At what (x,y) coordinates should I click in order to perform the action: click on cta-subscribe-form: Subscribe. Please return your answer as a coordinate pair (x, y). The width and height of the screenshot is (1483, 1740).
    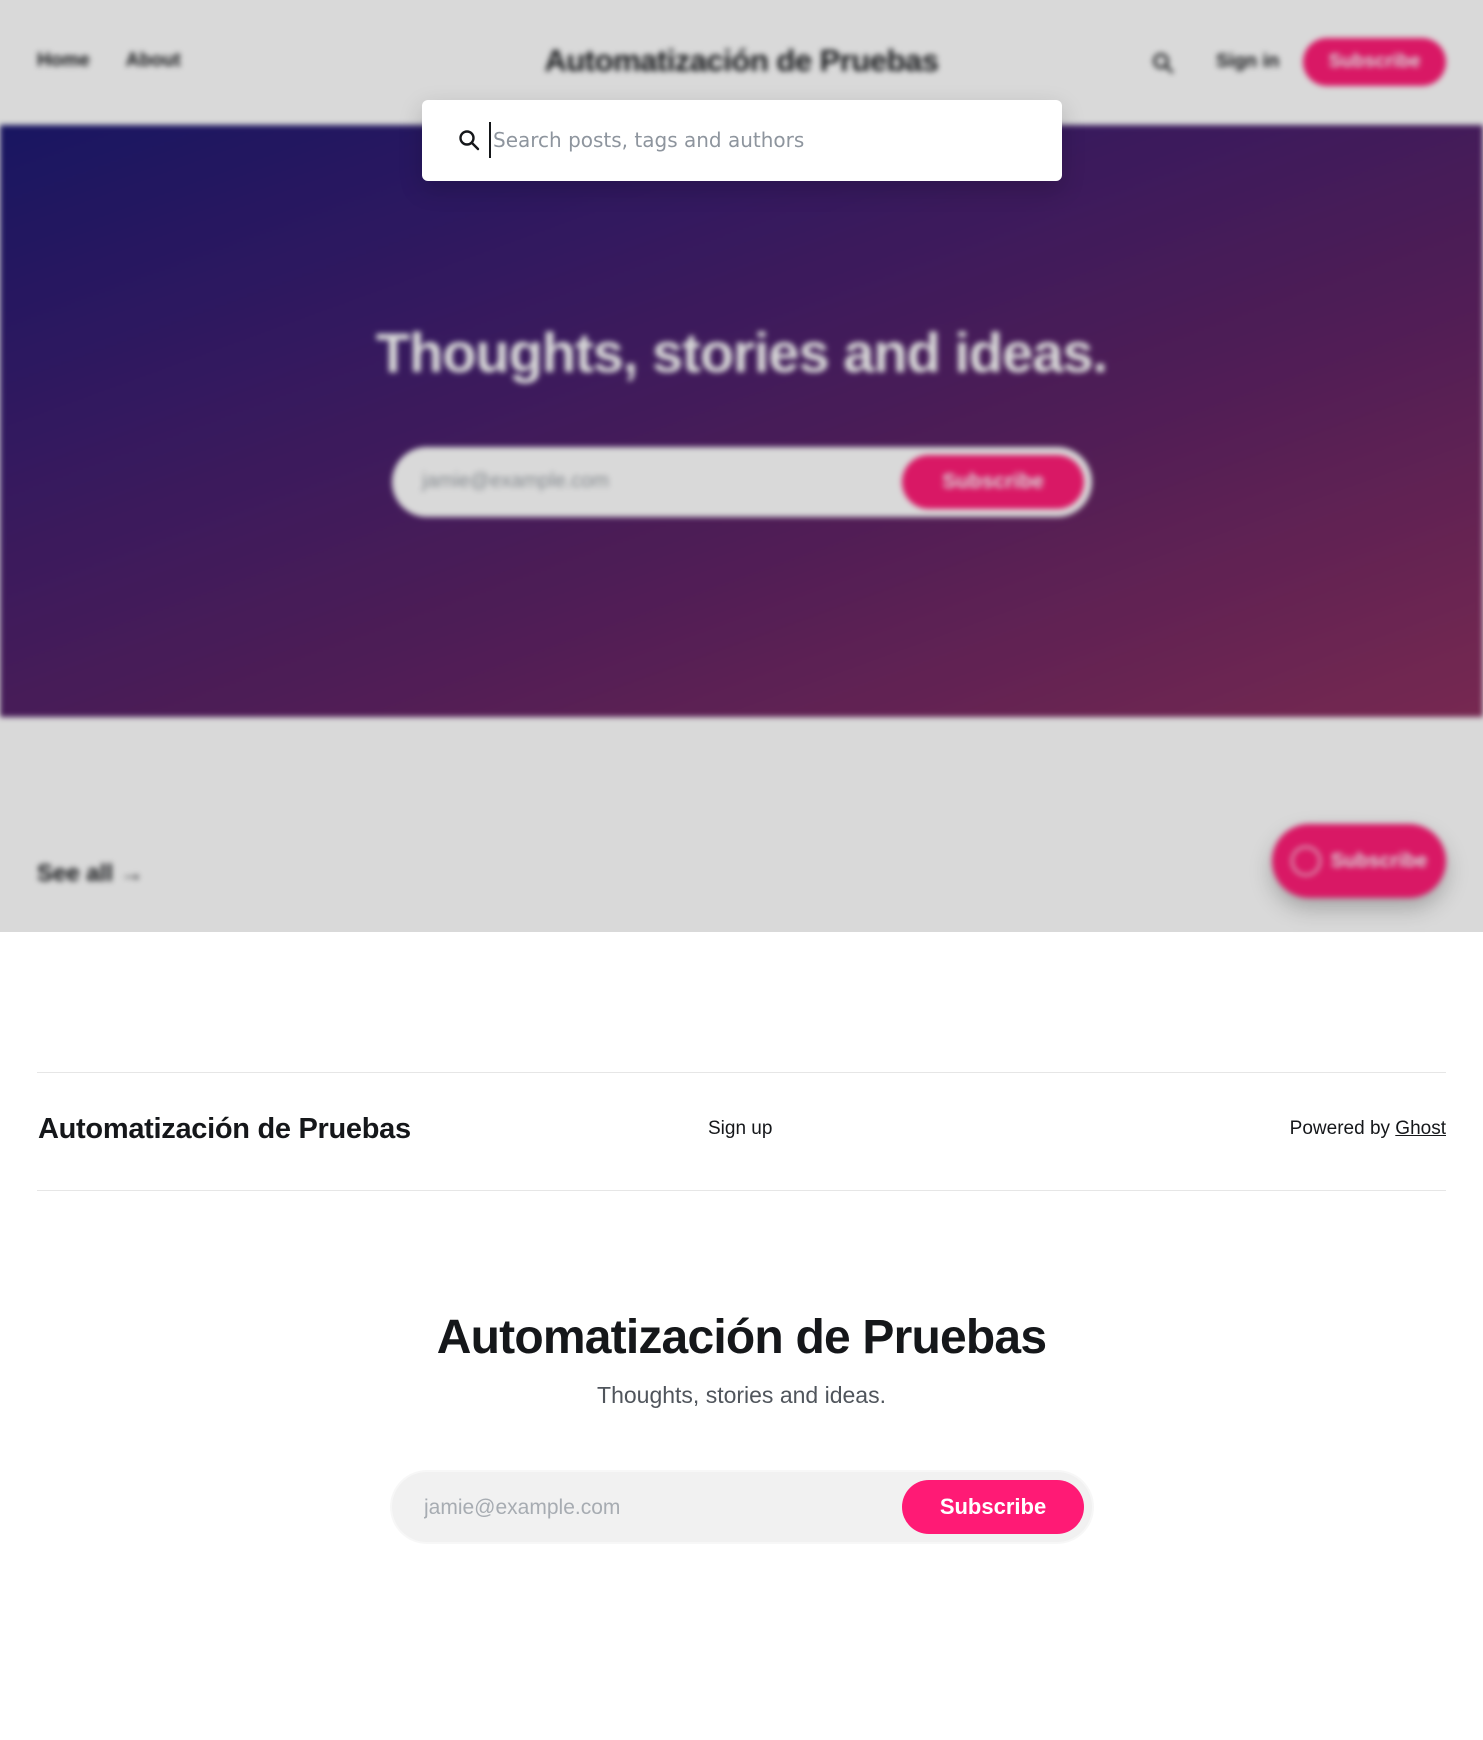
    Looking at the image, I should click on (742, 1507).